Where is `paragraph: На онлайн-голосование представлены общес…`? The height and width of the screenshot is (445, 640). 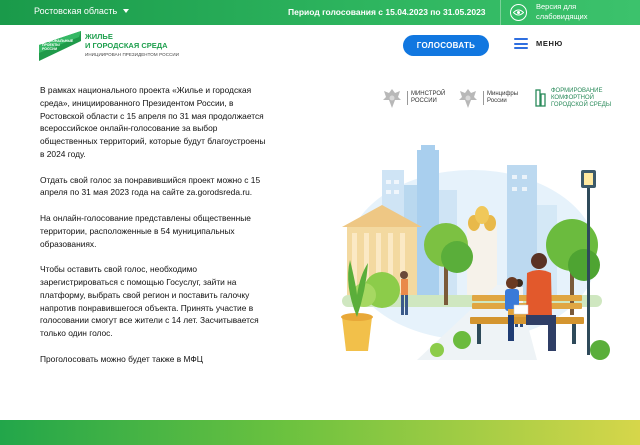 paragraph: На онлайн-голосование представлены общес… is located at coordinates (145, 230).